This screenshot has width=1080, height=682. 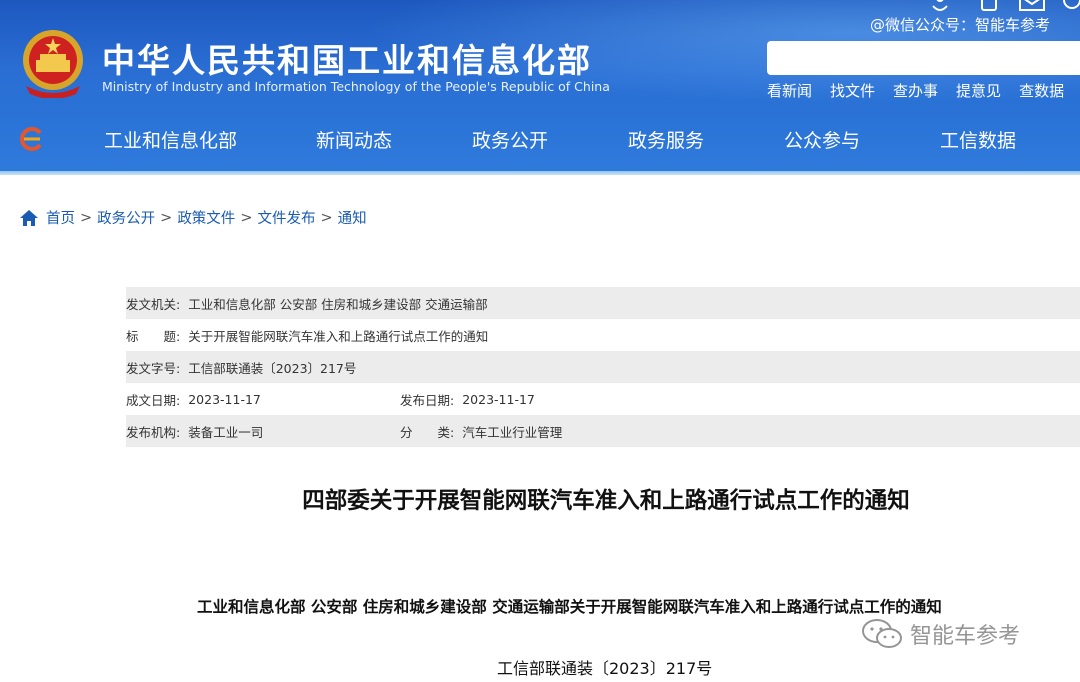 I want to click on accessibility-icon, so click(x=940, y=5).